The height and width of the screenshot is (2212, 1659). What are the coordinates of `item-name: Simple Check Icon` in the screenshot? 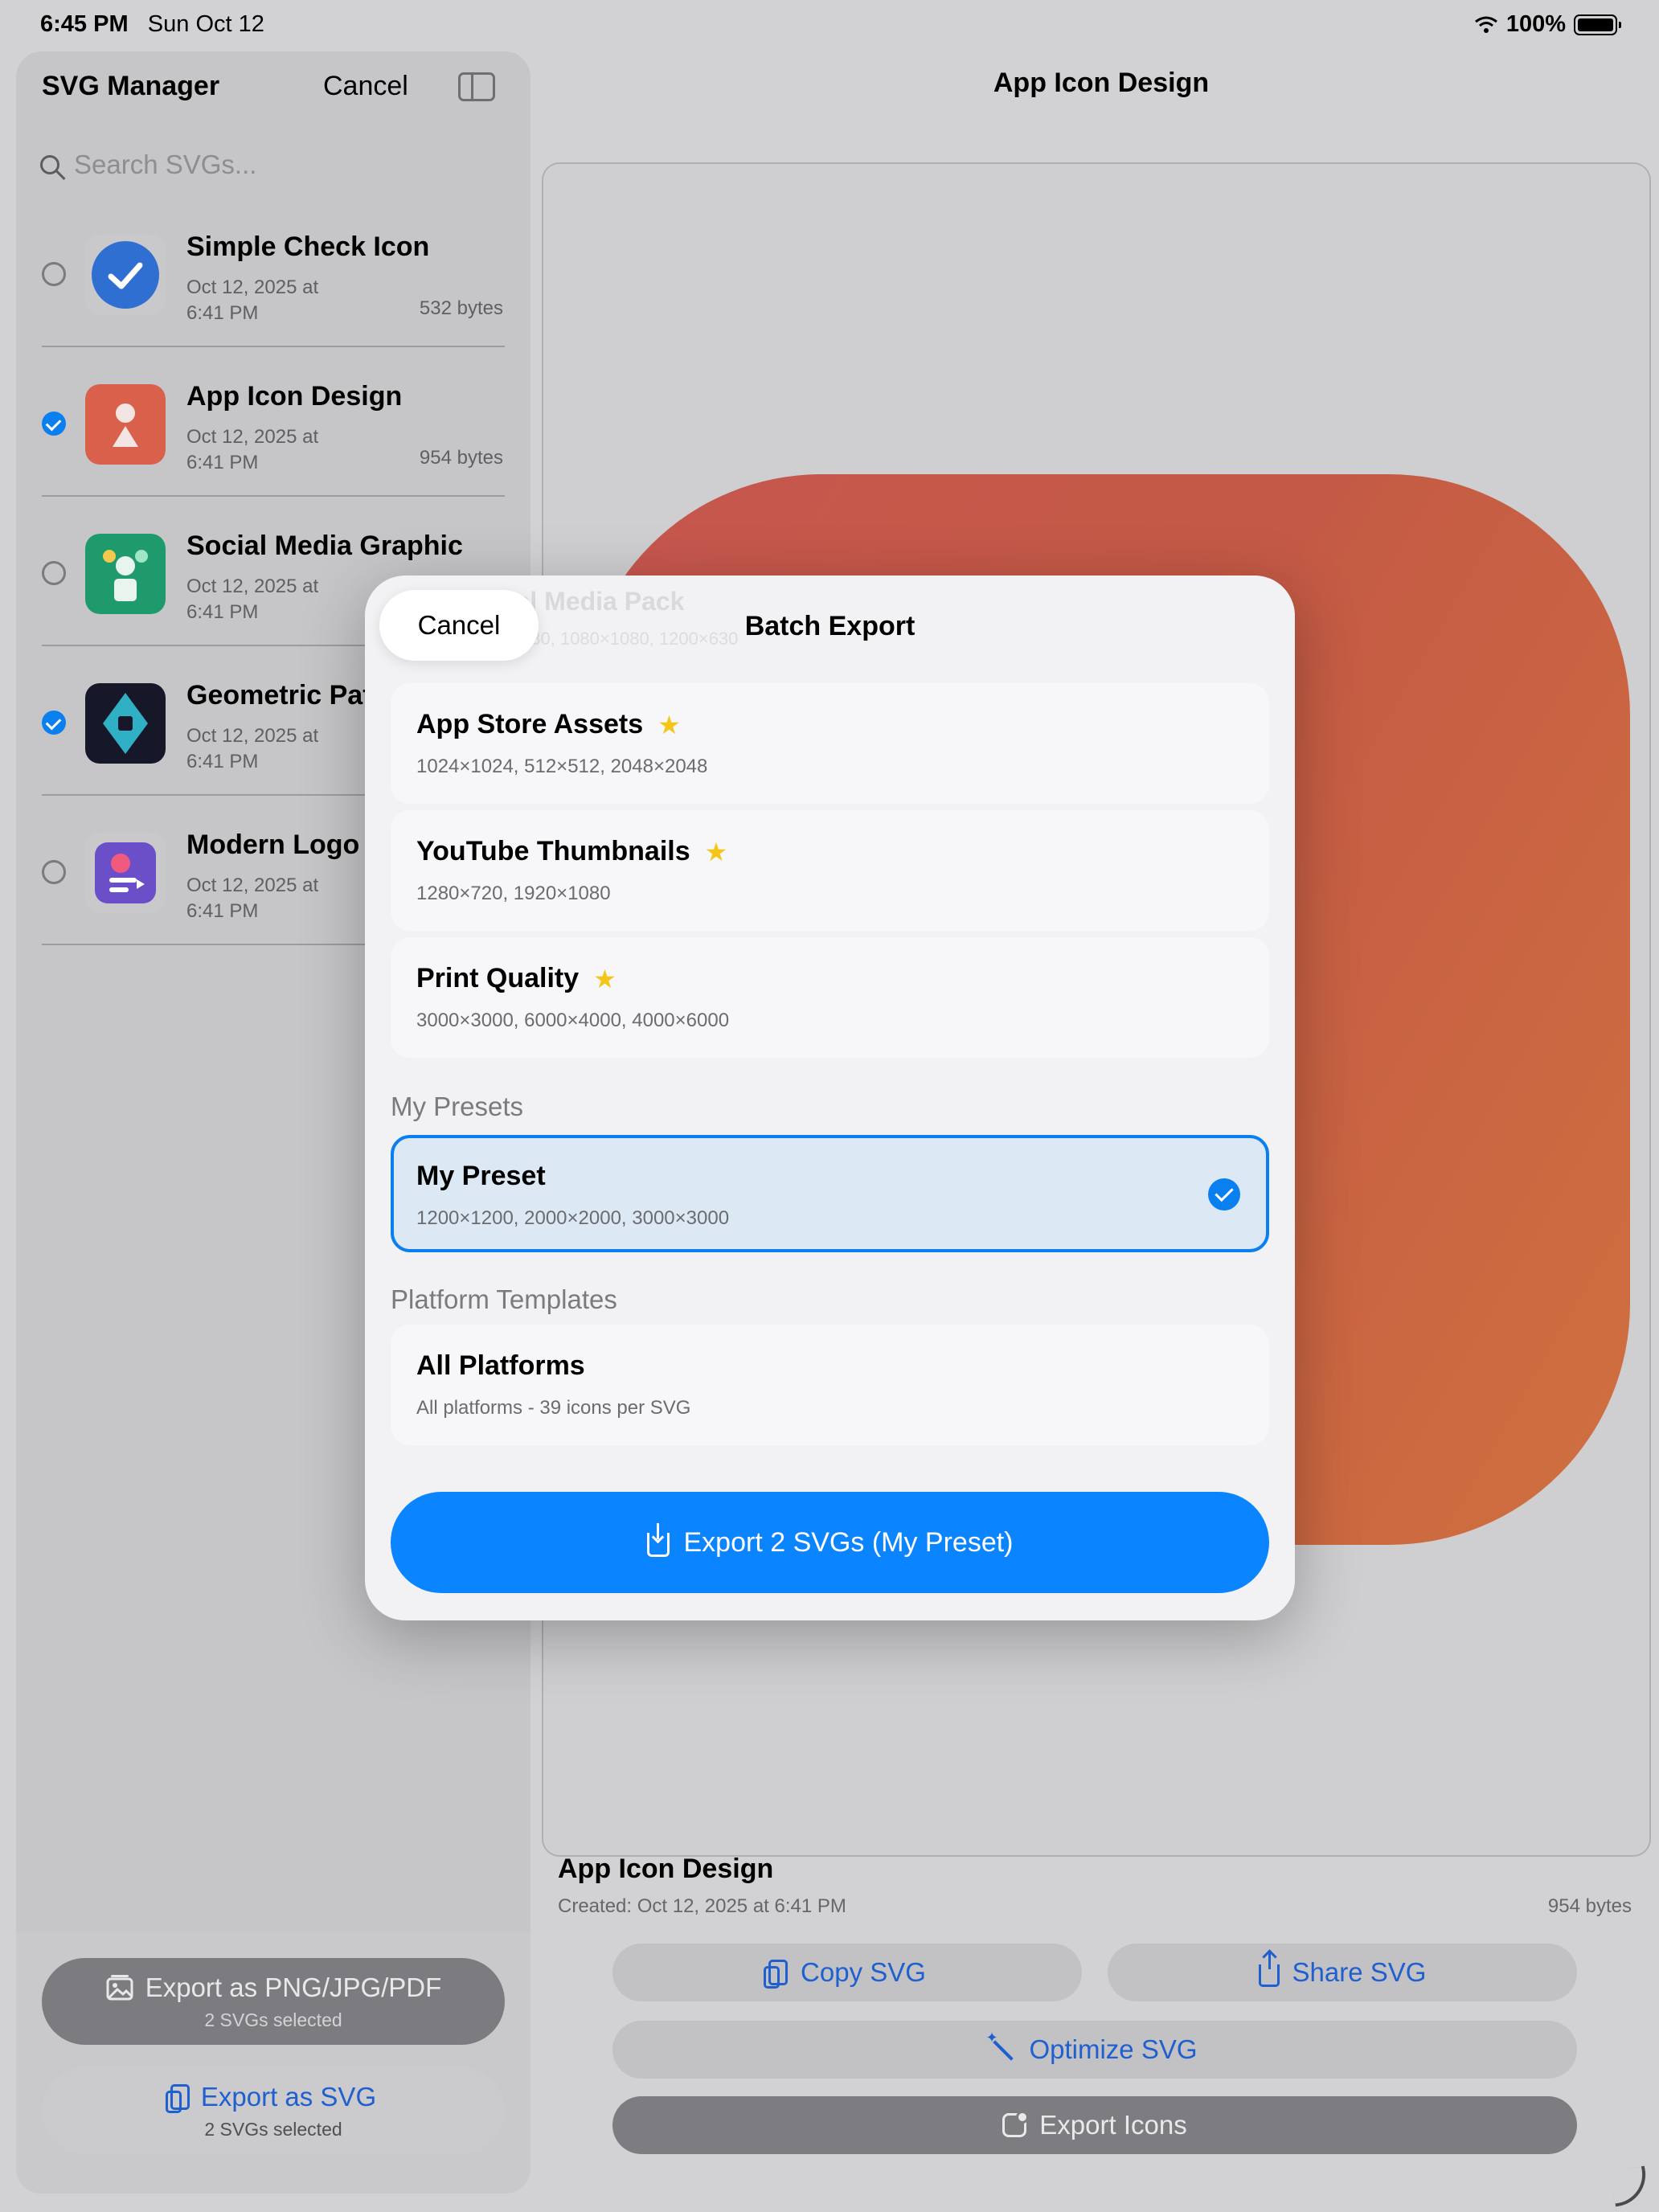 It's located at (308, 246).